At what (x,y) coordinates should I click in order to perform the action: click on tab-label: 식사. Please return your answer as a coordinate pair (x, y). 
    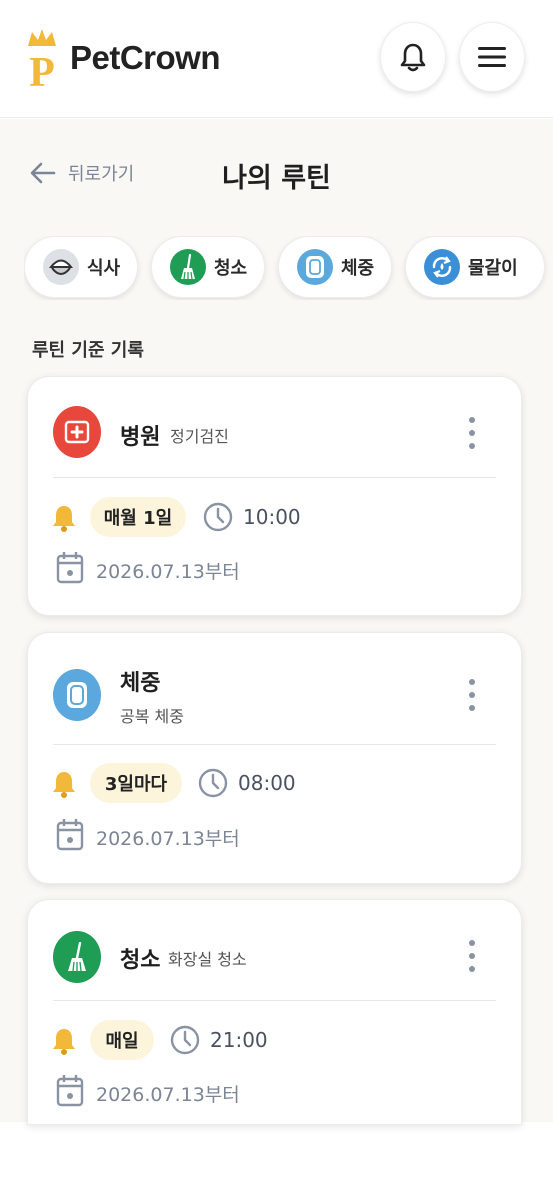
    Looking at the image, I should click on (104, 268).